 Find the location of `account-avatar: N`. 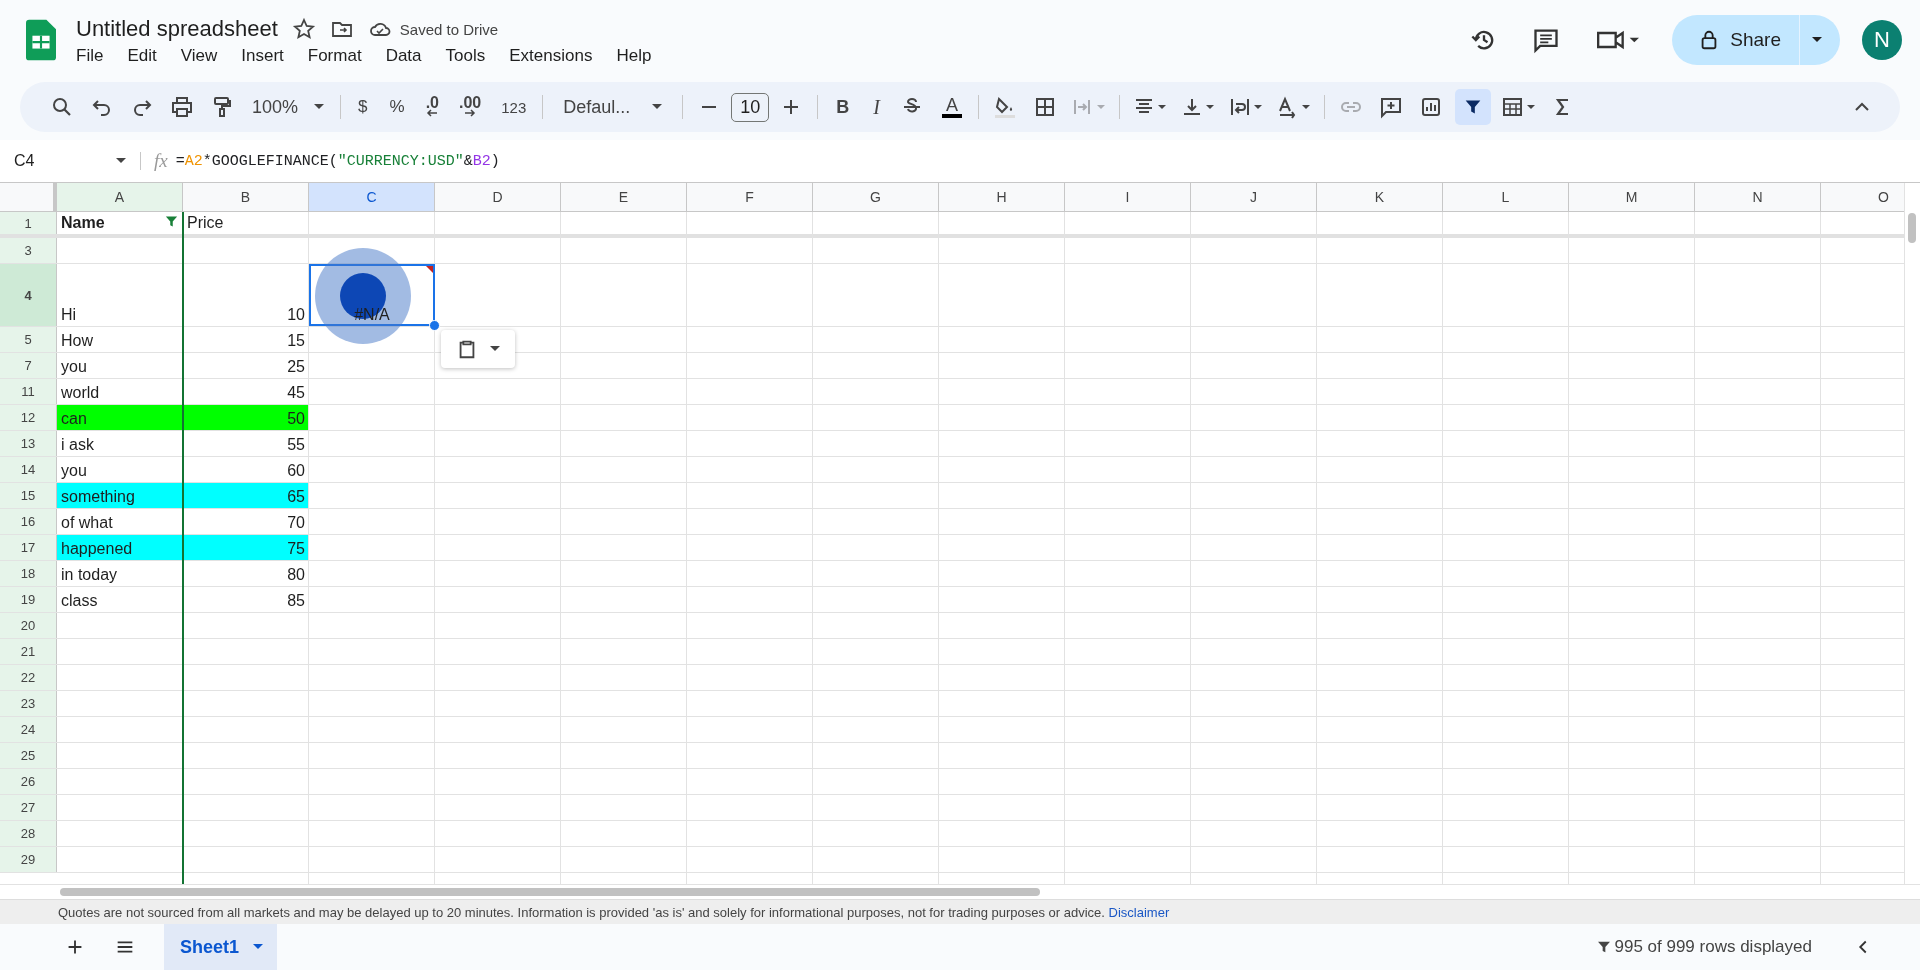

account-avatar: N is located at coordinates (1882, 40).